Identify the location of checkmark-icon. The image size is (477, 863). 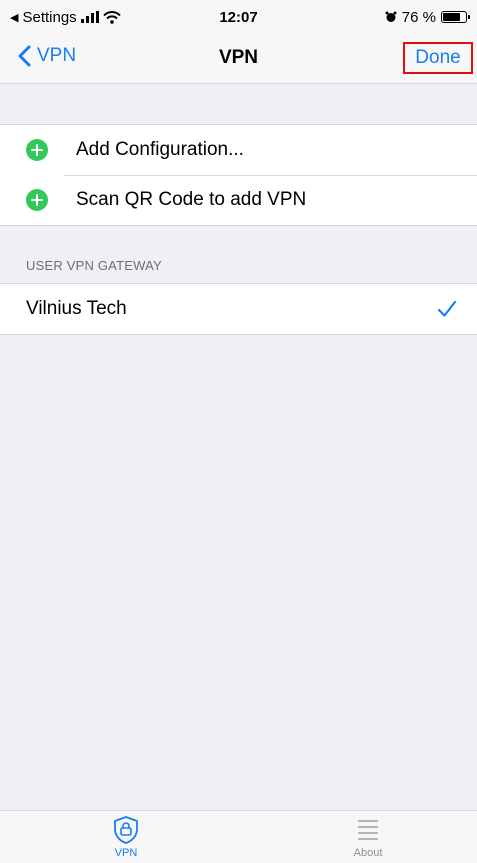
(447, 308).